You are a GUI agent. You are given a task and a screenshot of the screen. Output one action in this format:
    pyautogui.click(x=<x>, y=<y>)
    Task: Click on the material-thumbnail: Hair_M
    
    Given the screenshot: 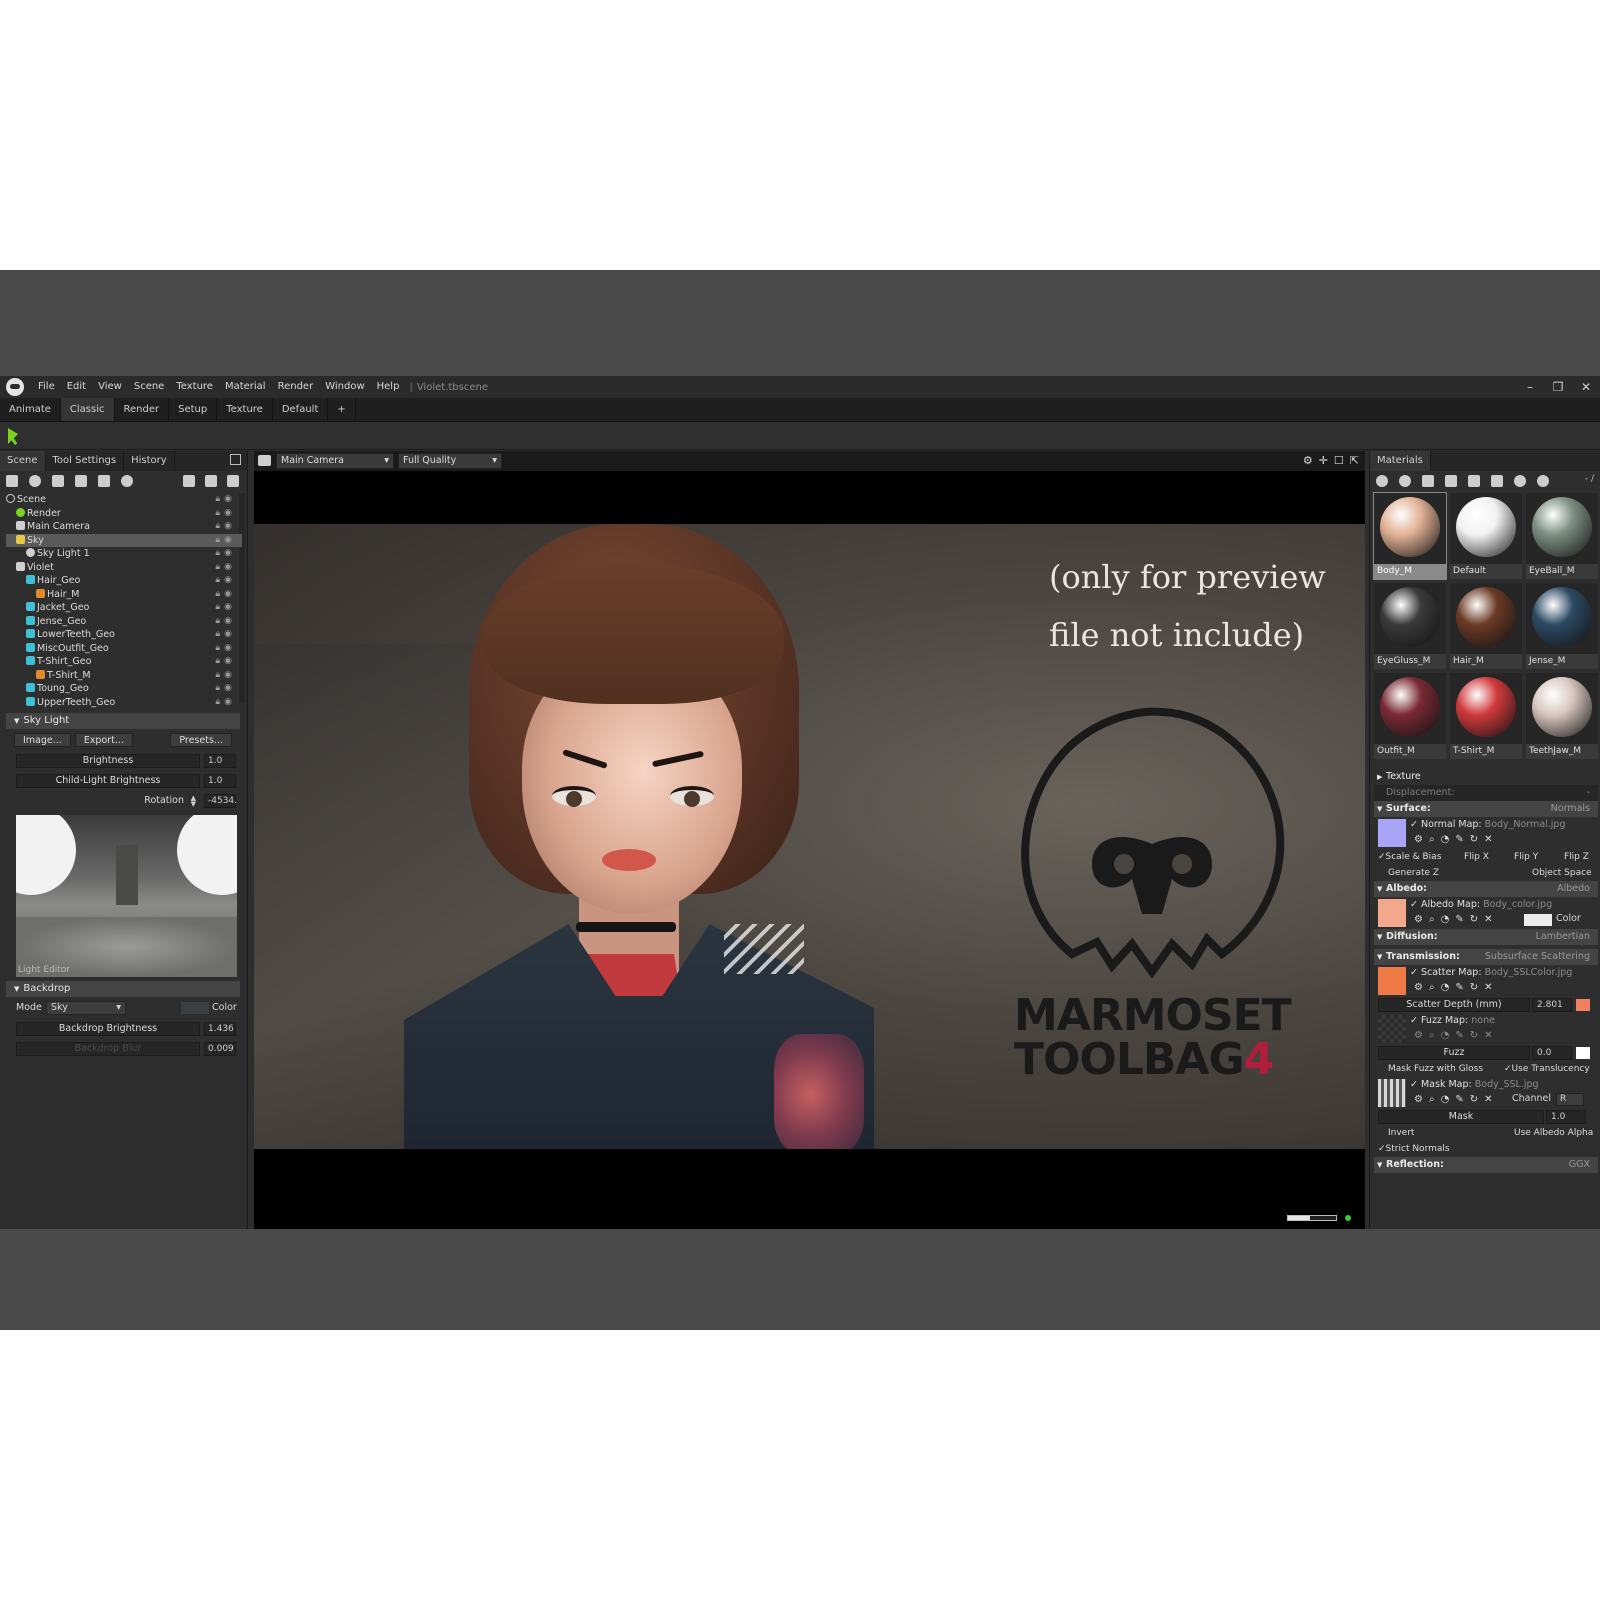 What is the action you would take?
    pyautogui.click(x=1486, y=626)
    